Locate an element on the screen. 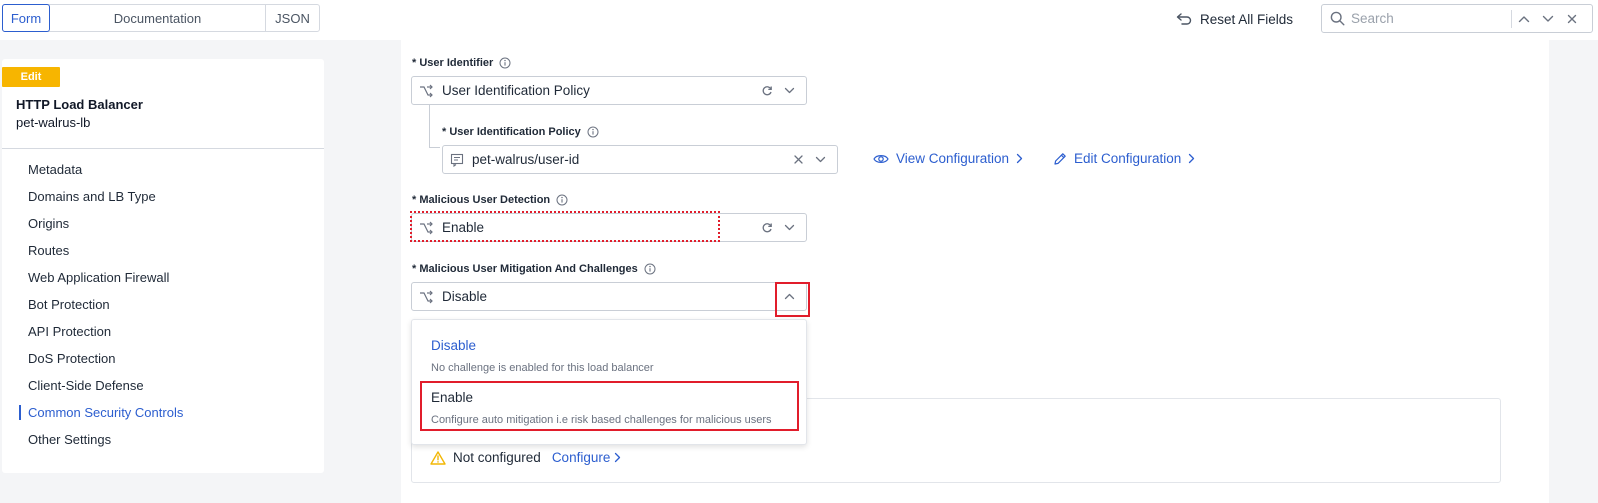 The width and height of the screenshot is (1598, 503). object-type: HTTP Load Balancer is located at coordinates (79, 104).